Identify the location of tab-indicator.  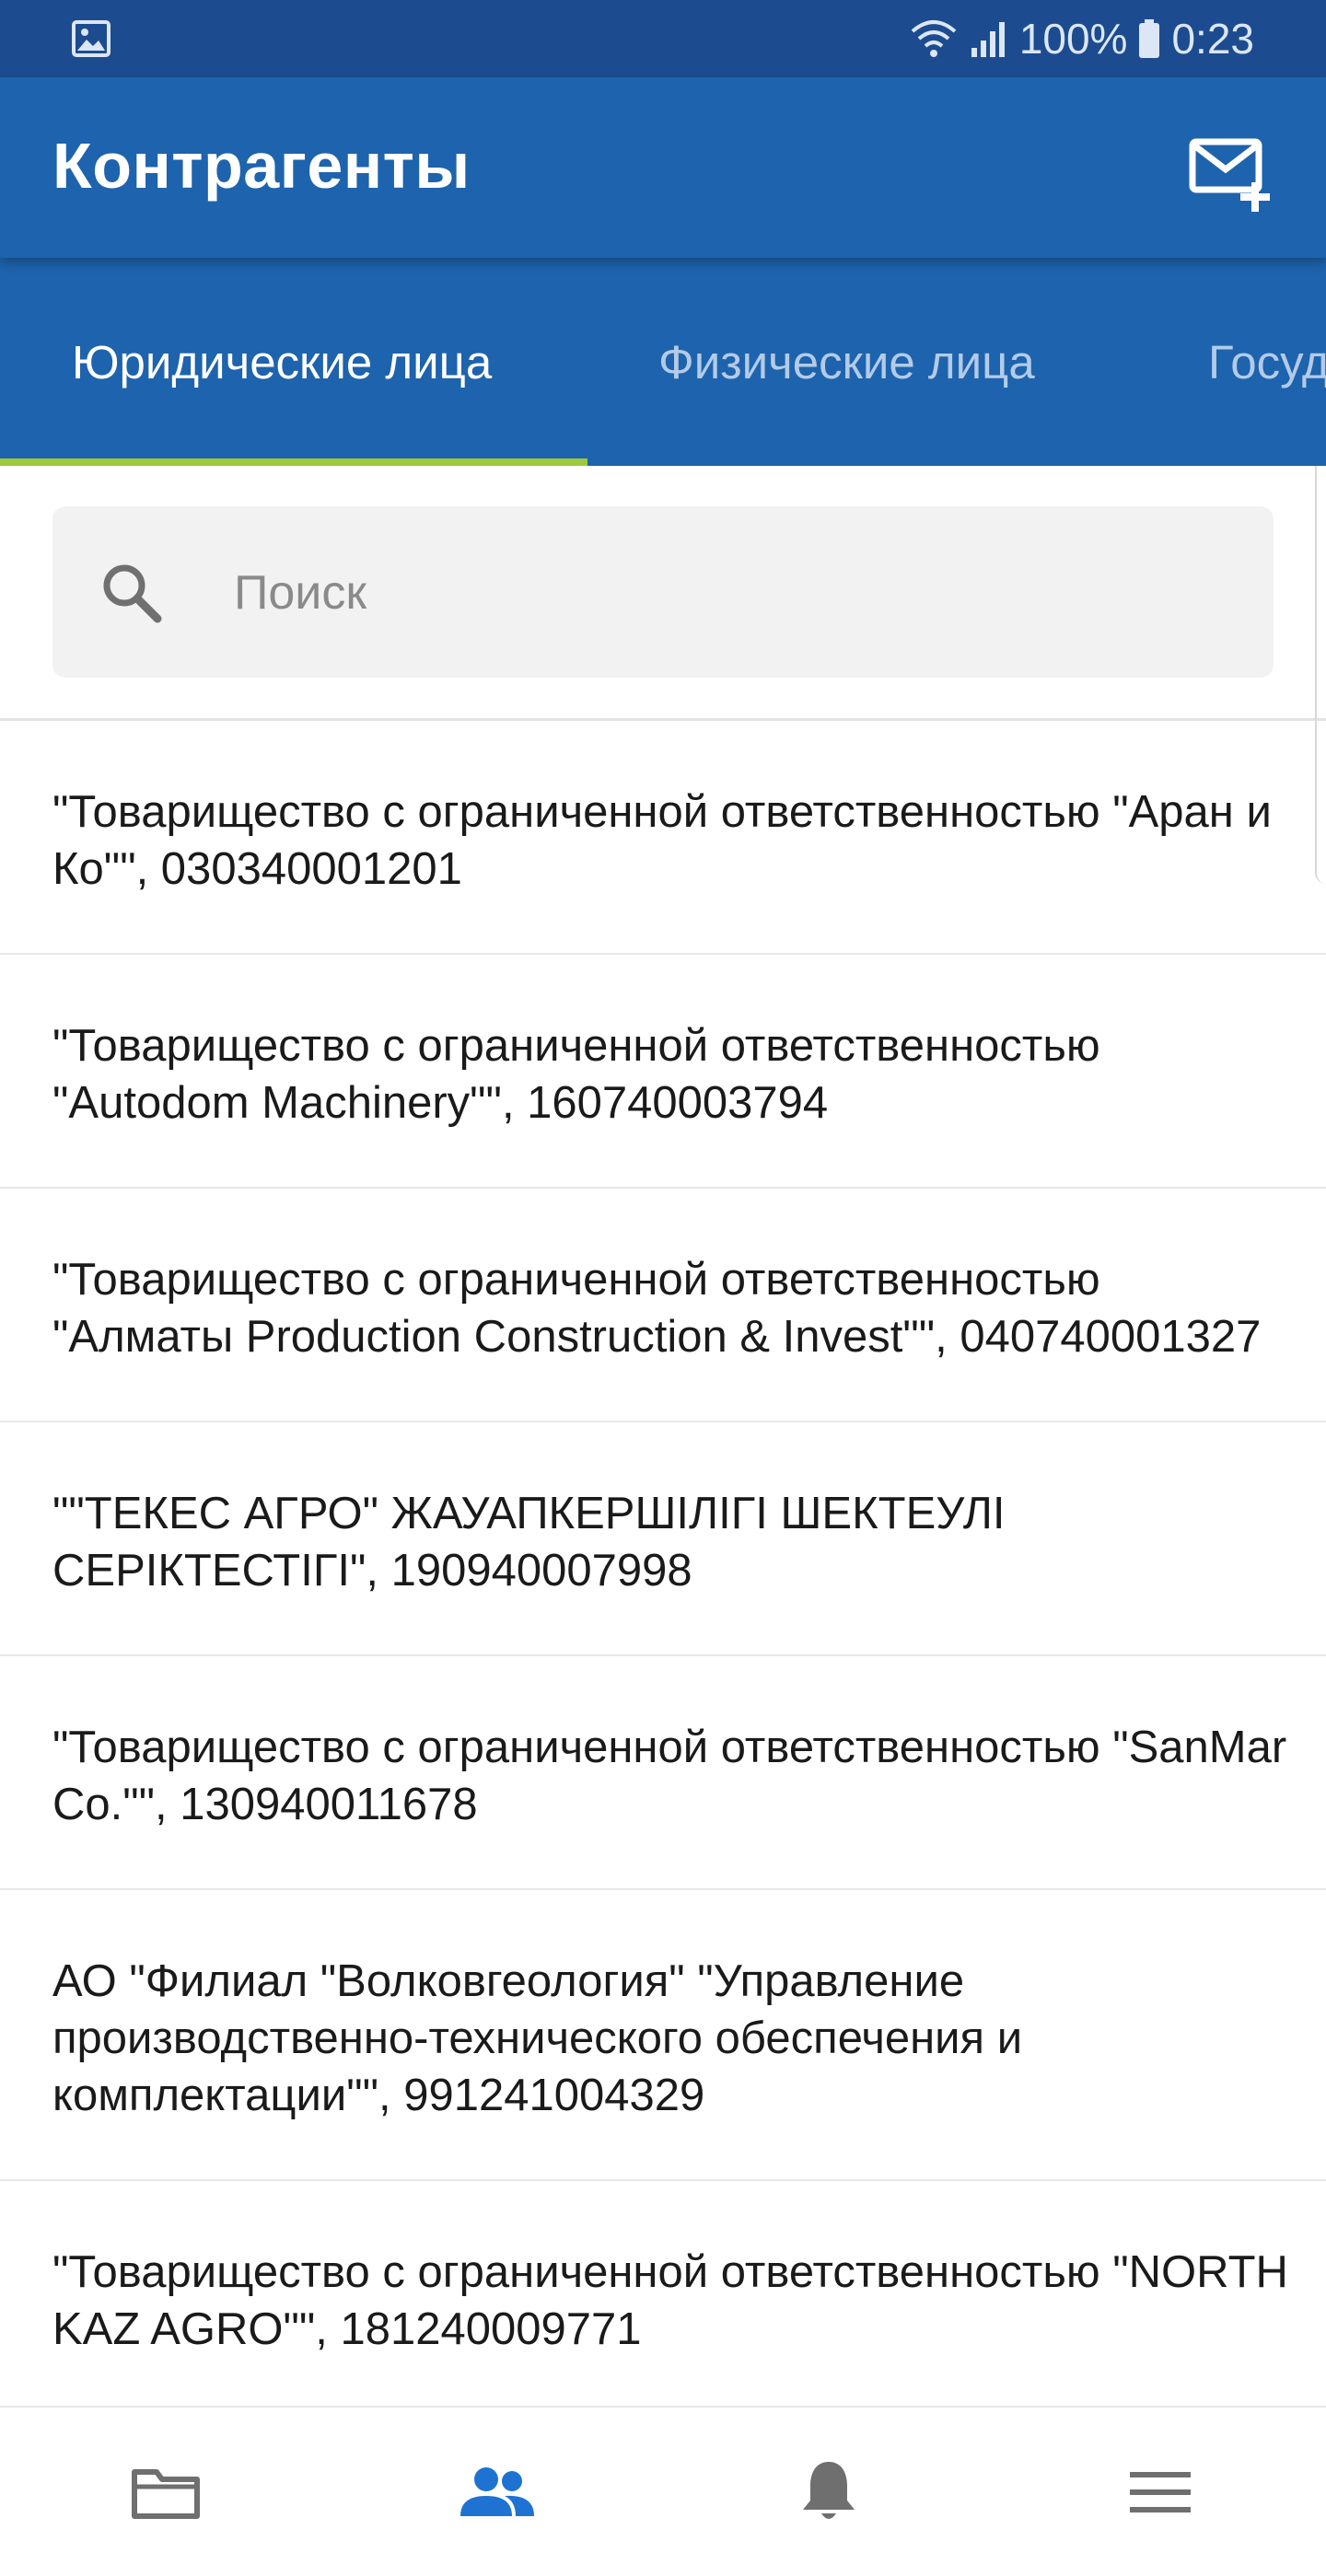
(293, 462).